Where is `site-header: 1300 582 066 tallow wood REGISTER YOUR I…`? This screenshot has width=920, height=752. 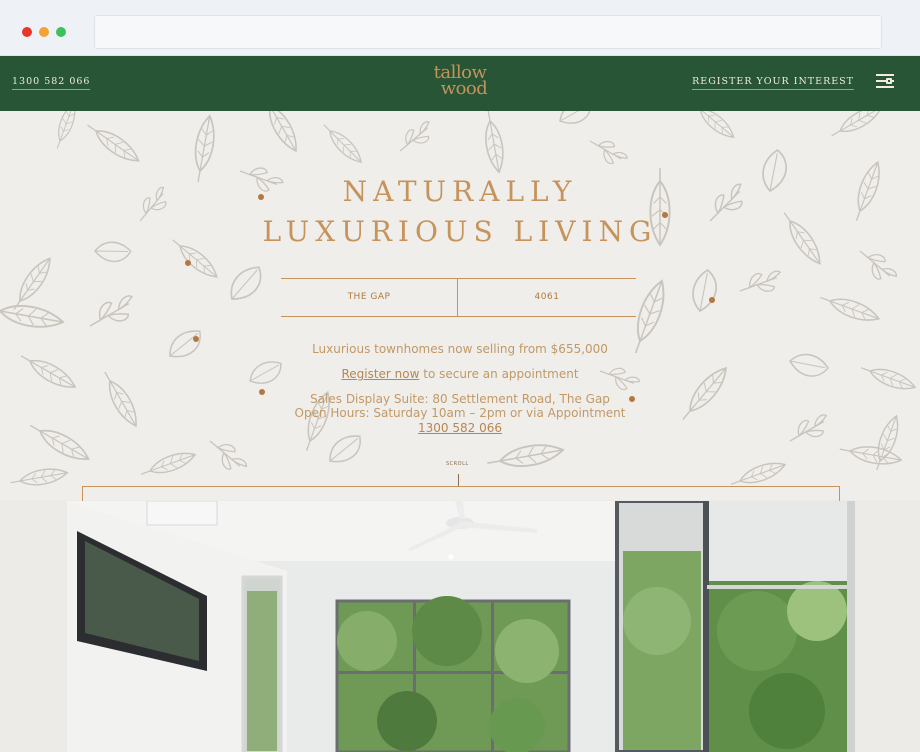
site-header: 1300 582 066 tallow wood REGISTER YOUR I… is located at coordinates (460, 83).